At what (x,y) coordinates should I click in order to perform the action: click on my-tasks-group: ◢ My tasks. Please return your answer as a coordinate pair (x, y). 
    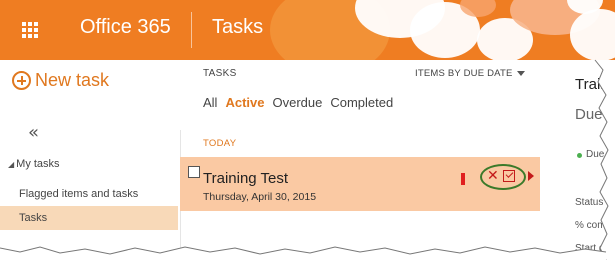
    Looking at the image, I should click on (34, 164).